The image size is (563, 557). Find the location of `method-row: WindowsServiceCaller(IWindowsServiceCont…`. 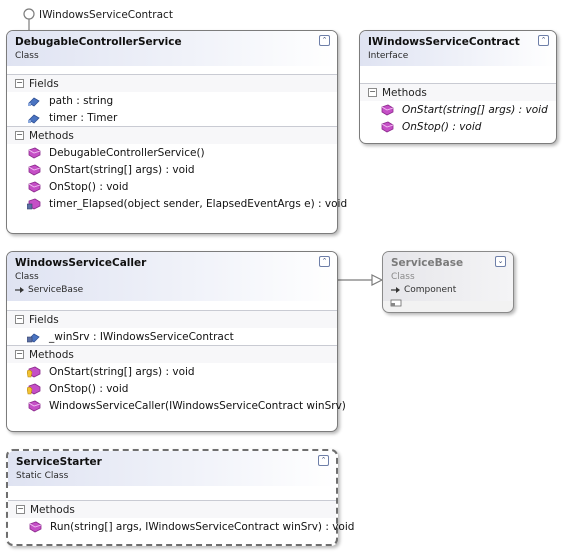

method-row: WindowsServiceCaller(IWindowsServiceCont… is located at coordinates (176, 405).